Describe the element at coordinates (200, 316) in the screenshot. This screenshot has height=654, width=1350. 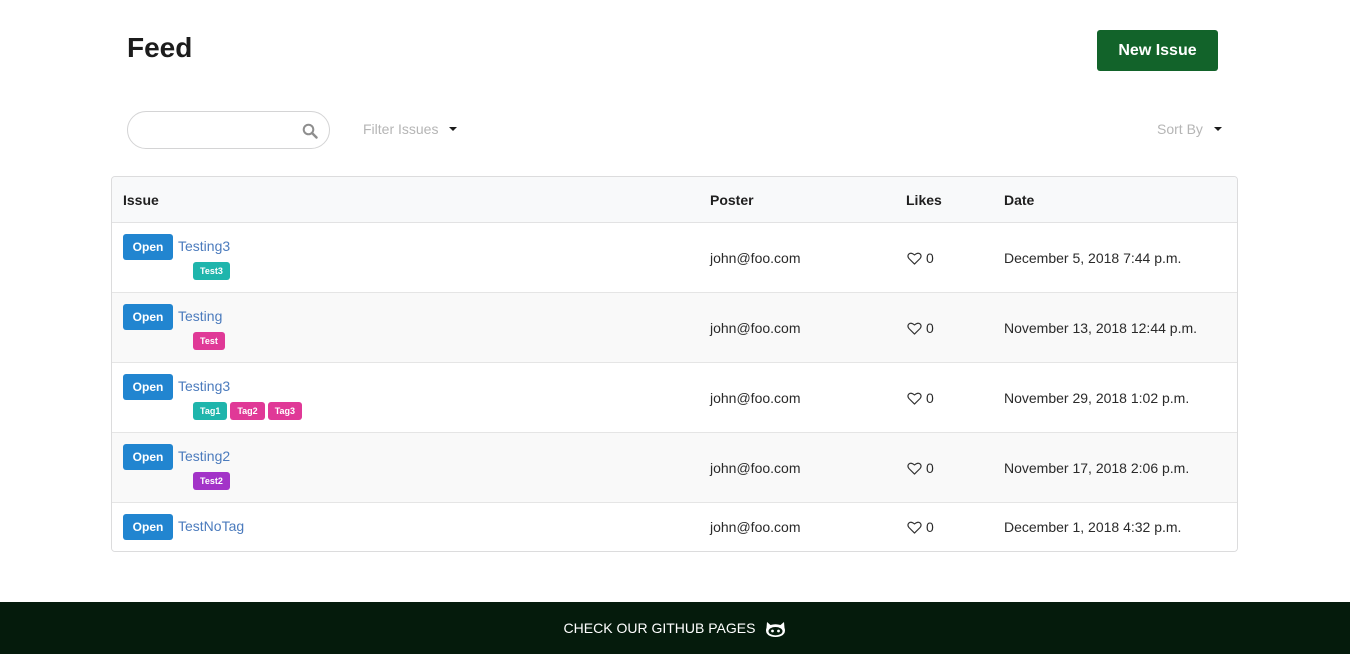
I see `issue-title-link: Testing` at that location.